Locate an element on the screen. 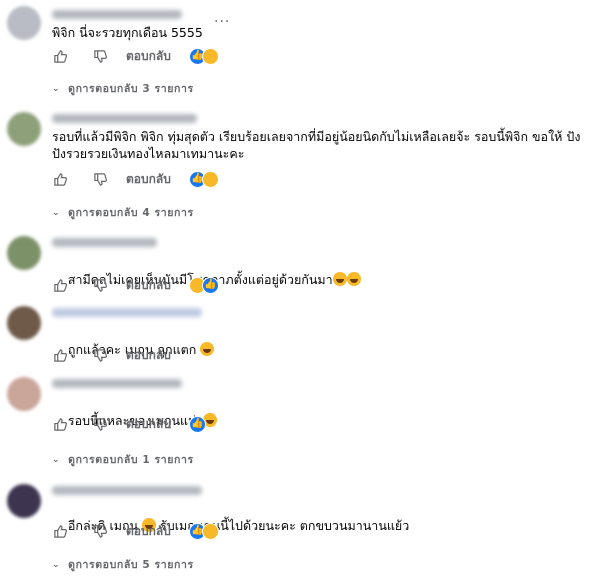 This screenshot has height=581, width=600. view-replies-button: ⌄ ดูการตอบกลับ 1 รายการ is located at coordinates (123, 459).